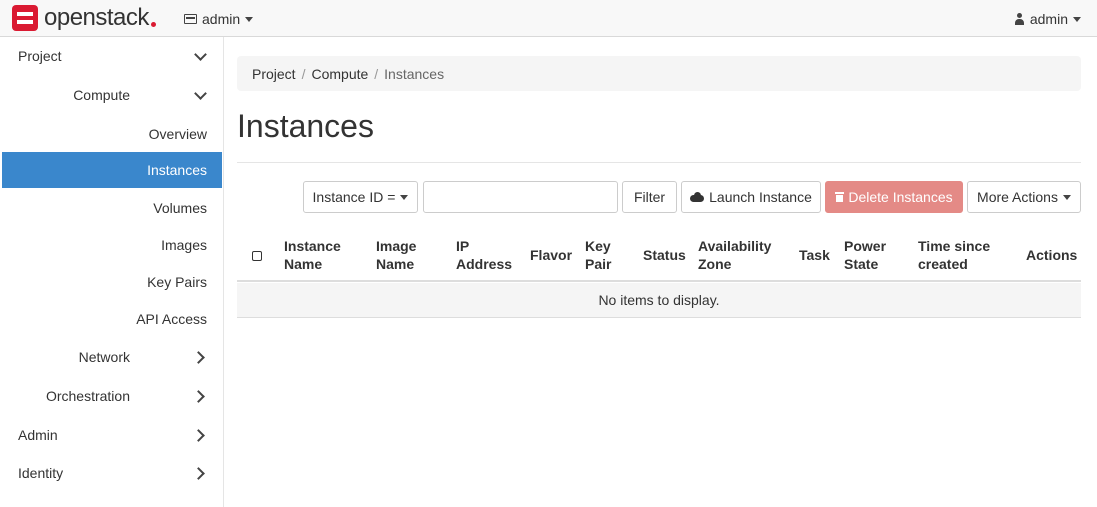 The width and height of the screenshot is (1097, 507). Describe the element at coordinates (659, 162) in the screenshot. I see `title-divider` at that location.